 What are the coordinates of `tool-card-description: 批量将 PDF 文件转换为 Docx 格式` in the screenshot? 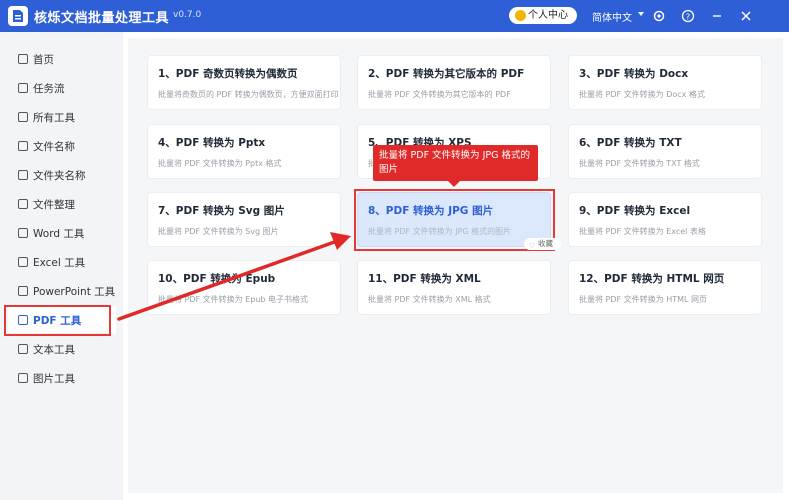 It's located at (642, 94).